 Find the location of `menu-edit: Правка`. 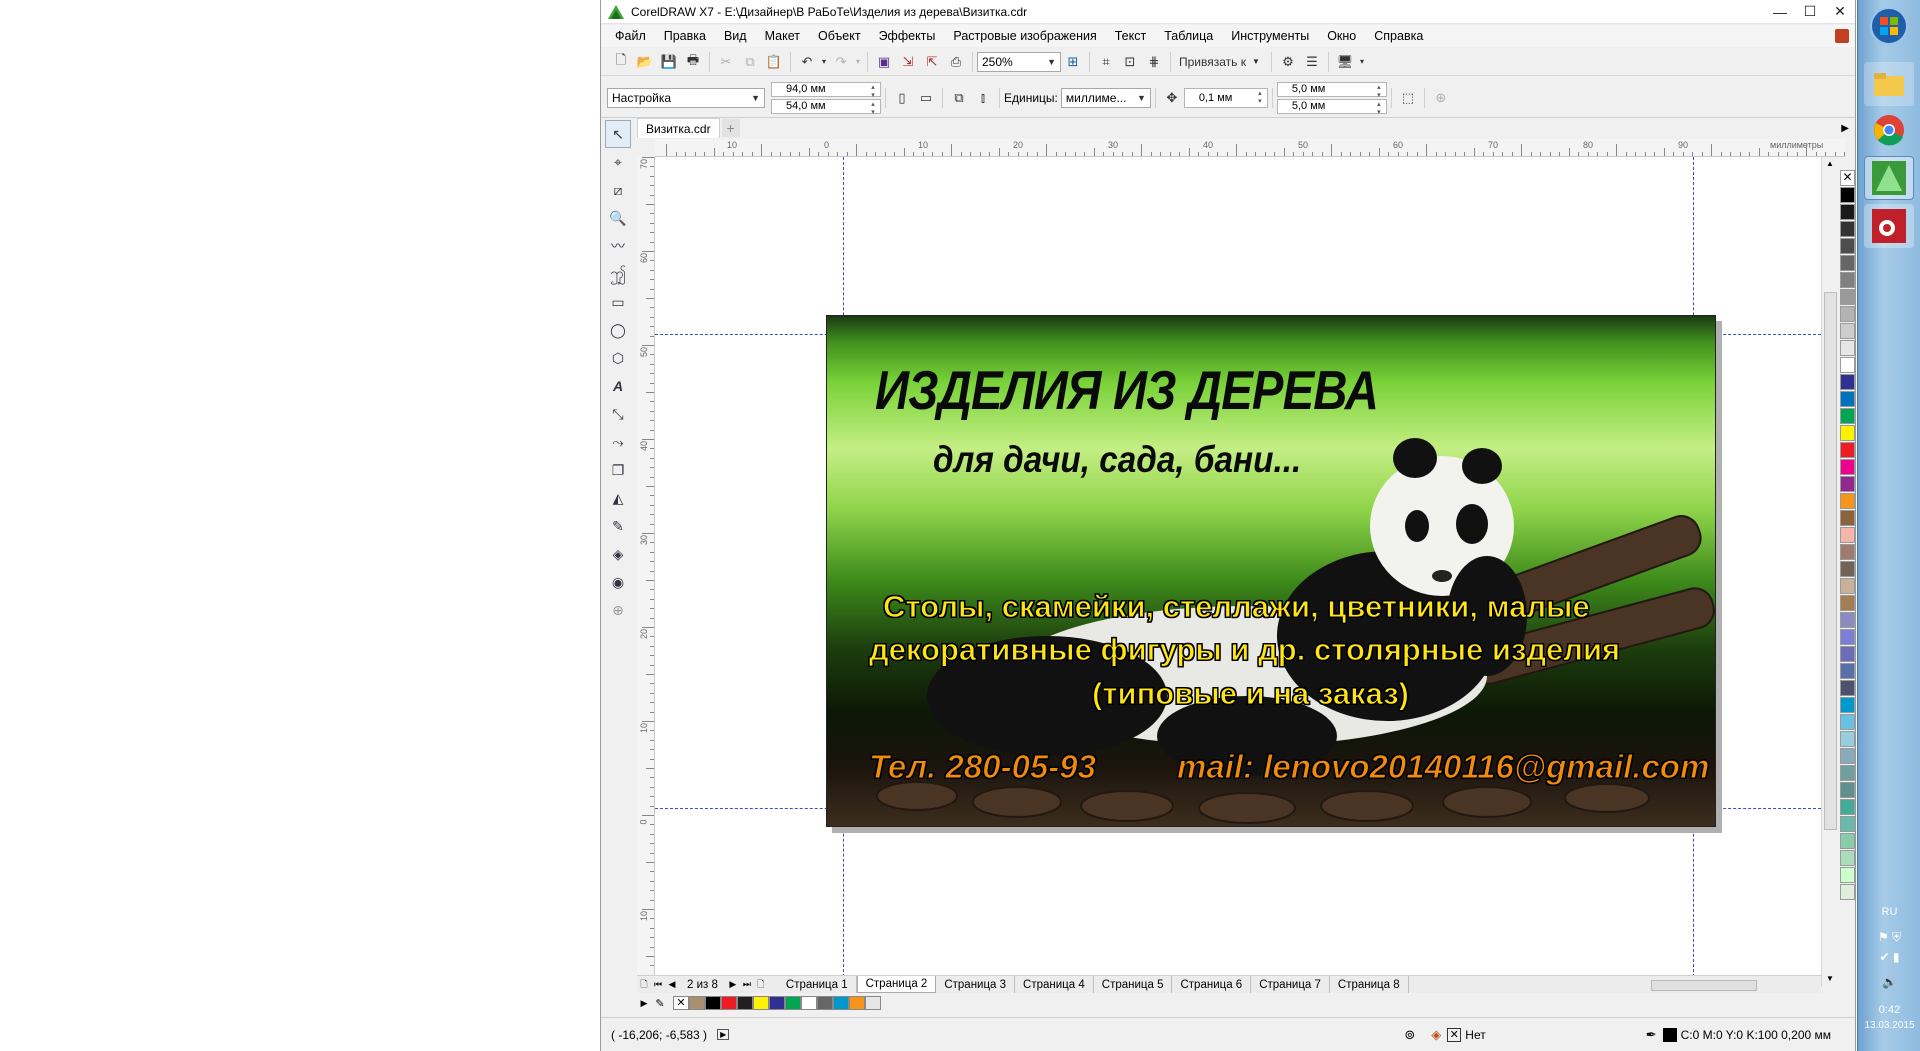

menu-edit: Правка is located at coordinates (685, 36).